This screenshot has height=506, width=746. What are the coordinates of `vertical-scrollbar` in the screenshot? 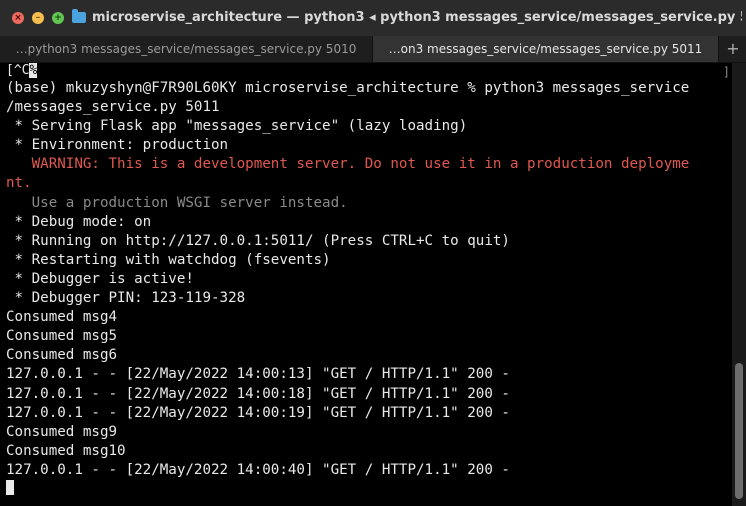 It's located at (739, 284).